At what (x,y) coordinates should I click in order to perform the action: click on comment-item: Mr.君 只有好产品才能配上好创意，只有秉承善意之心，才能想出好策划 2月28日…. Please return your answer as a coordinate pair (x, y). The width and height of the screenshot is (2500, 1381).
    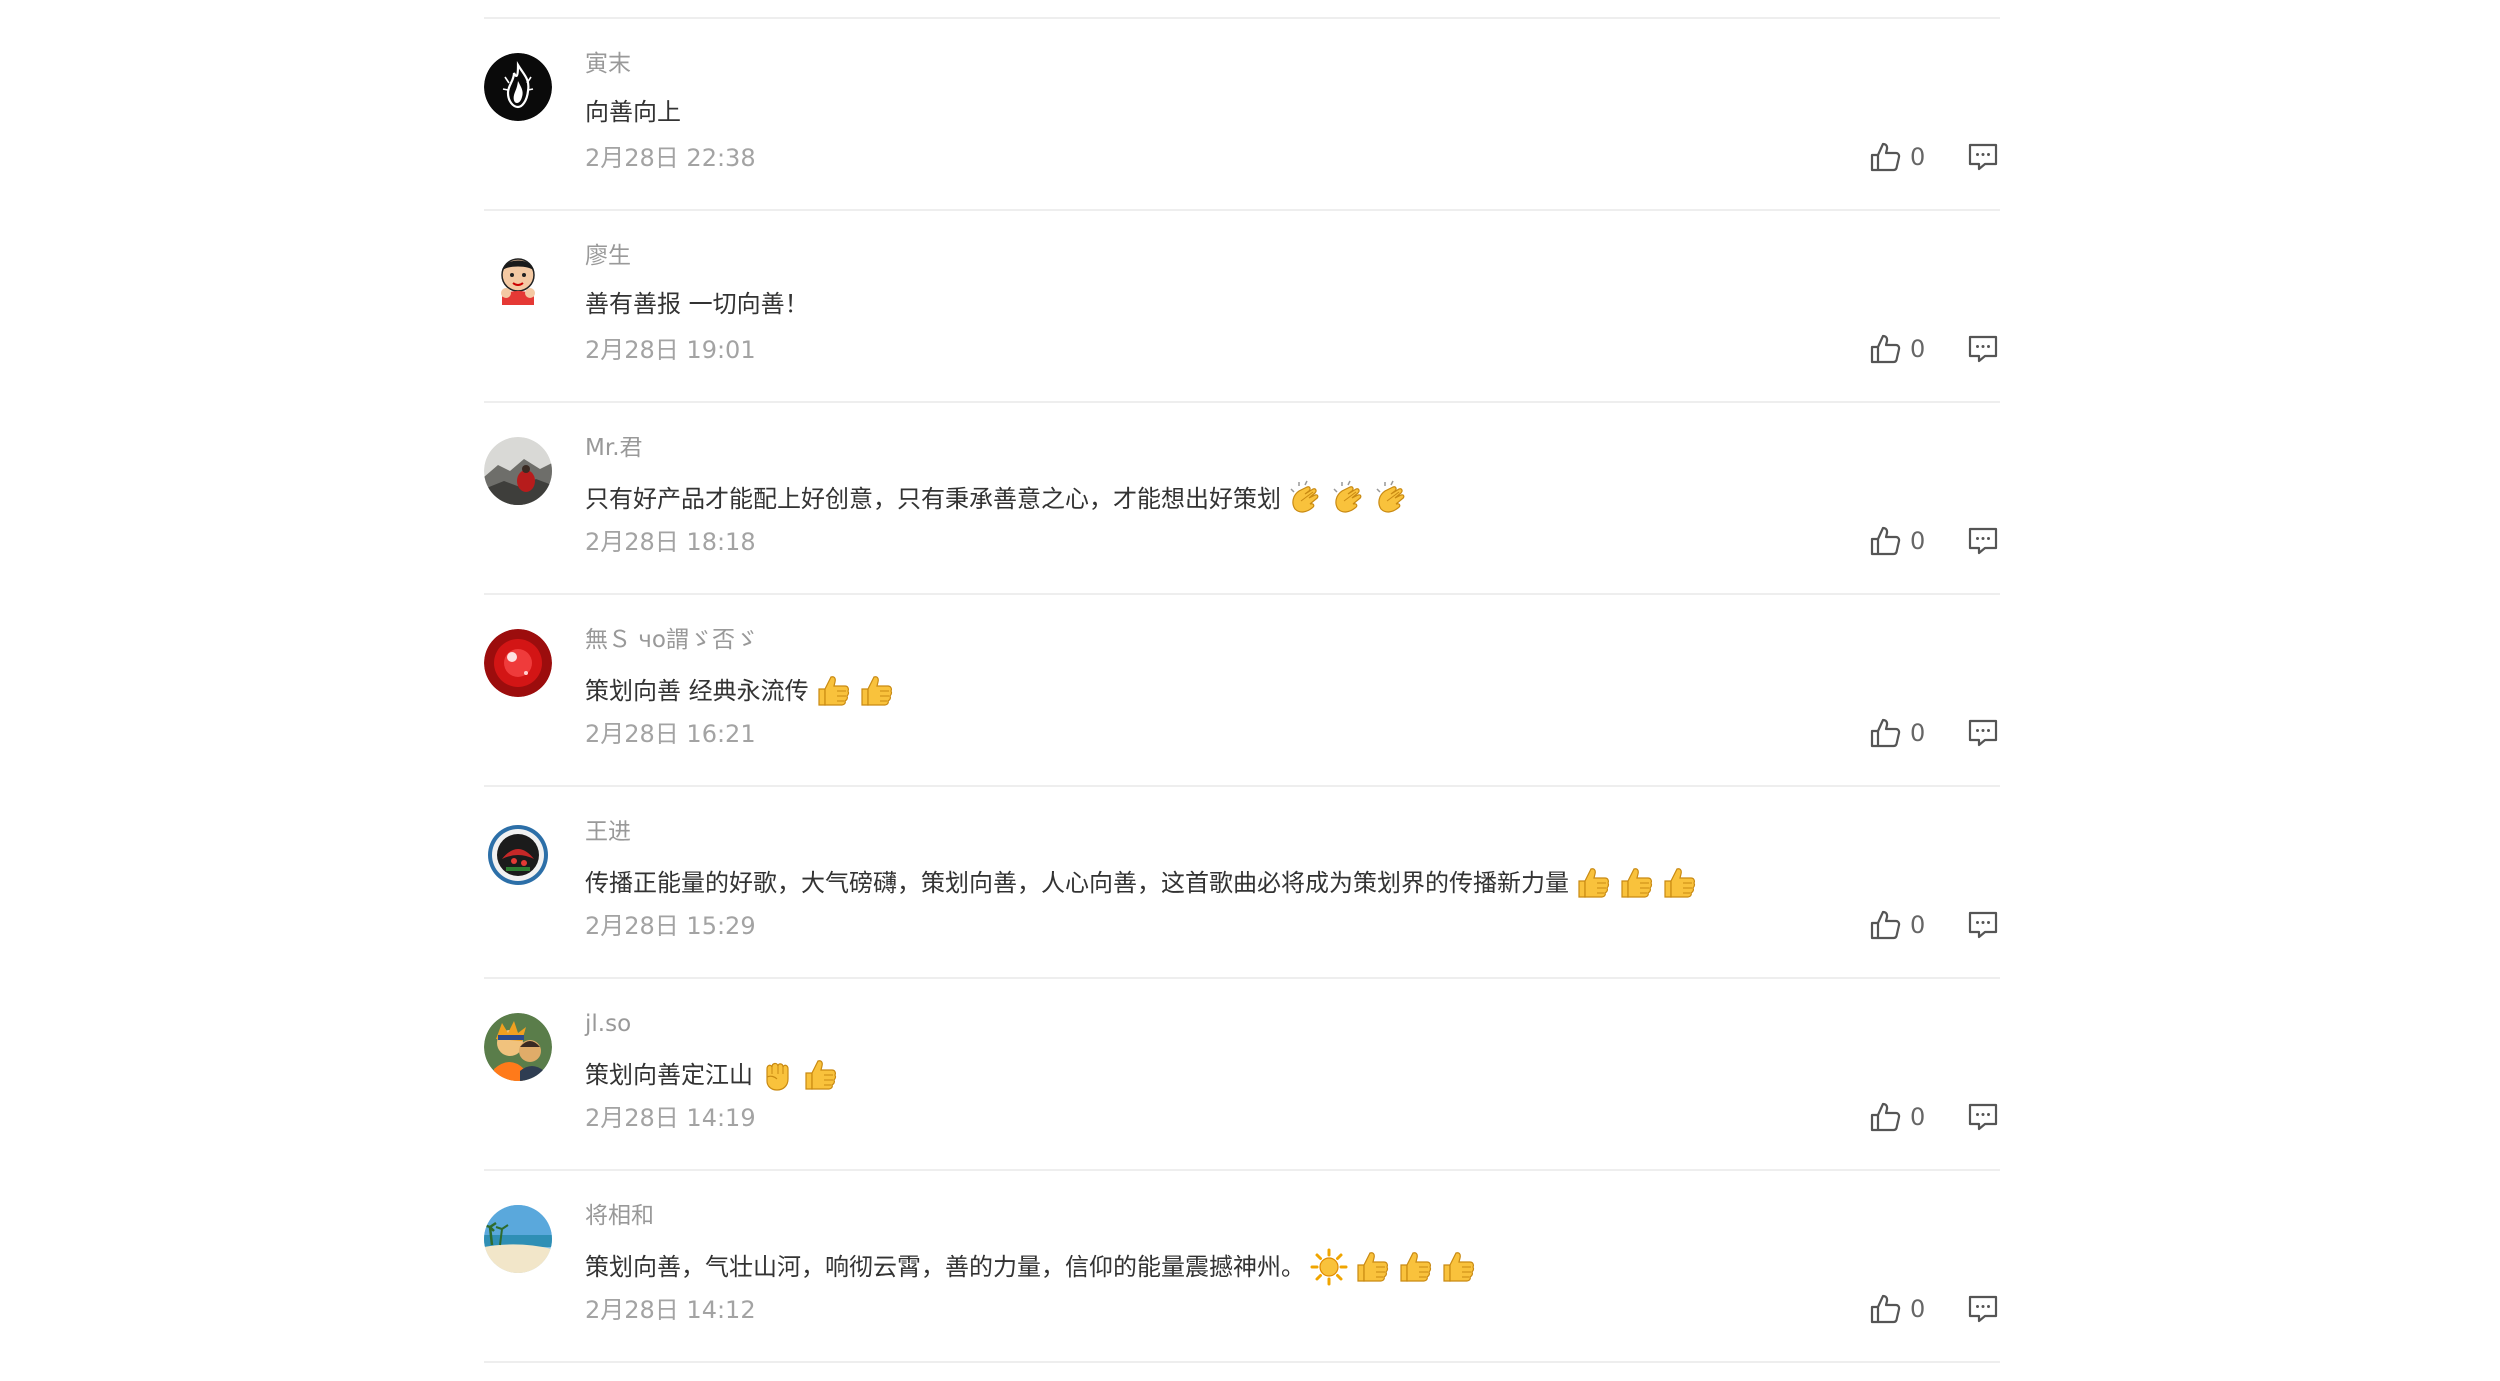
    Looking at the image, I should click on (1242, 499).